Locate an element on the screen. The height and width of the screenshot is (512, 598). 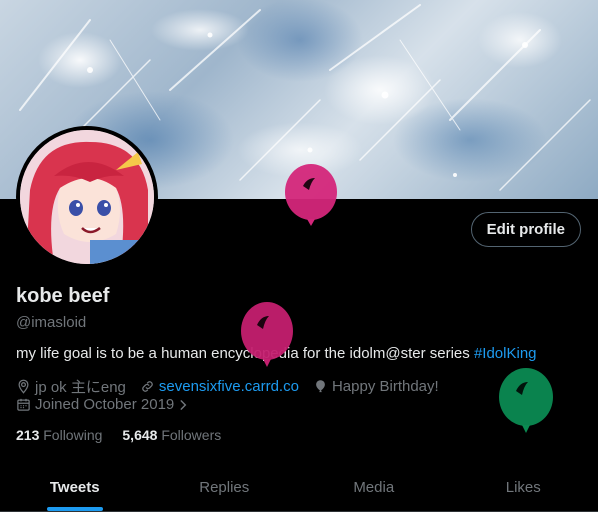
website-link: sevensixfive.carrd.co is located at coordinates (229, 386).